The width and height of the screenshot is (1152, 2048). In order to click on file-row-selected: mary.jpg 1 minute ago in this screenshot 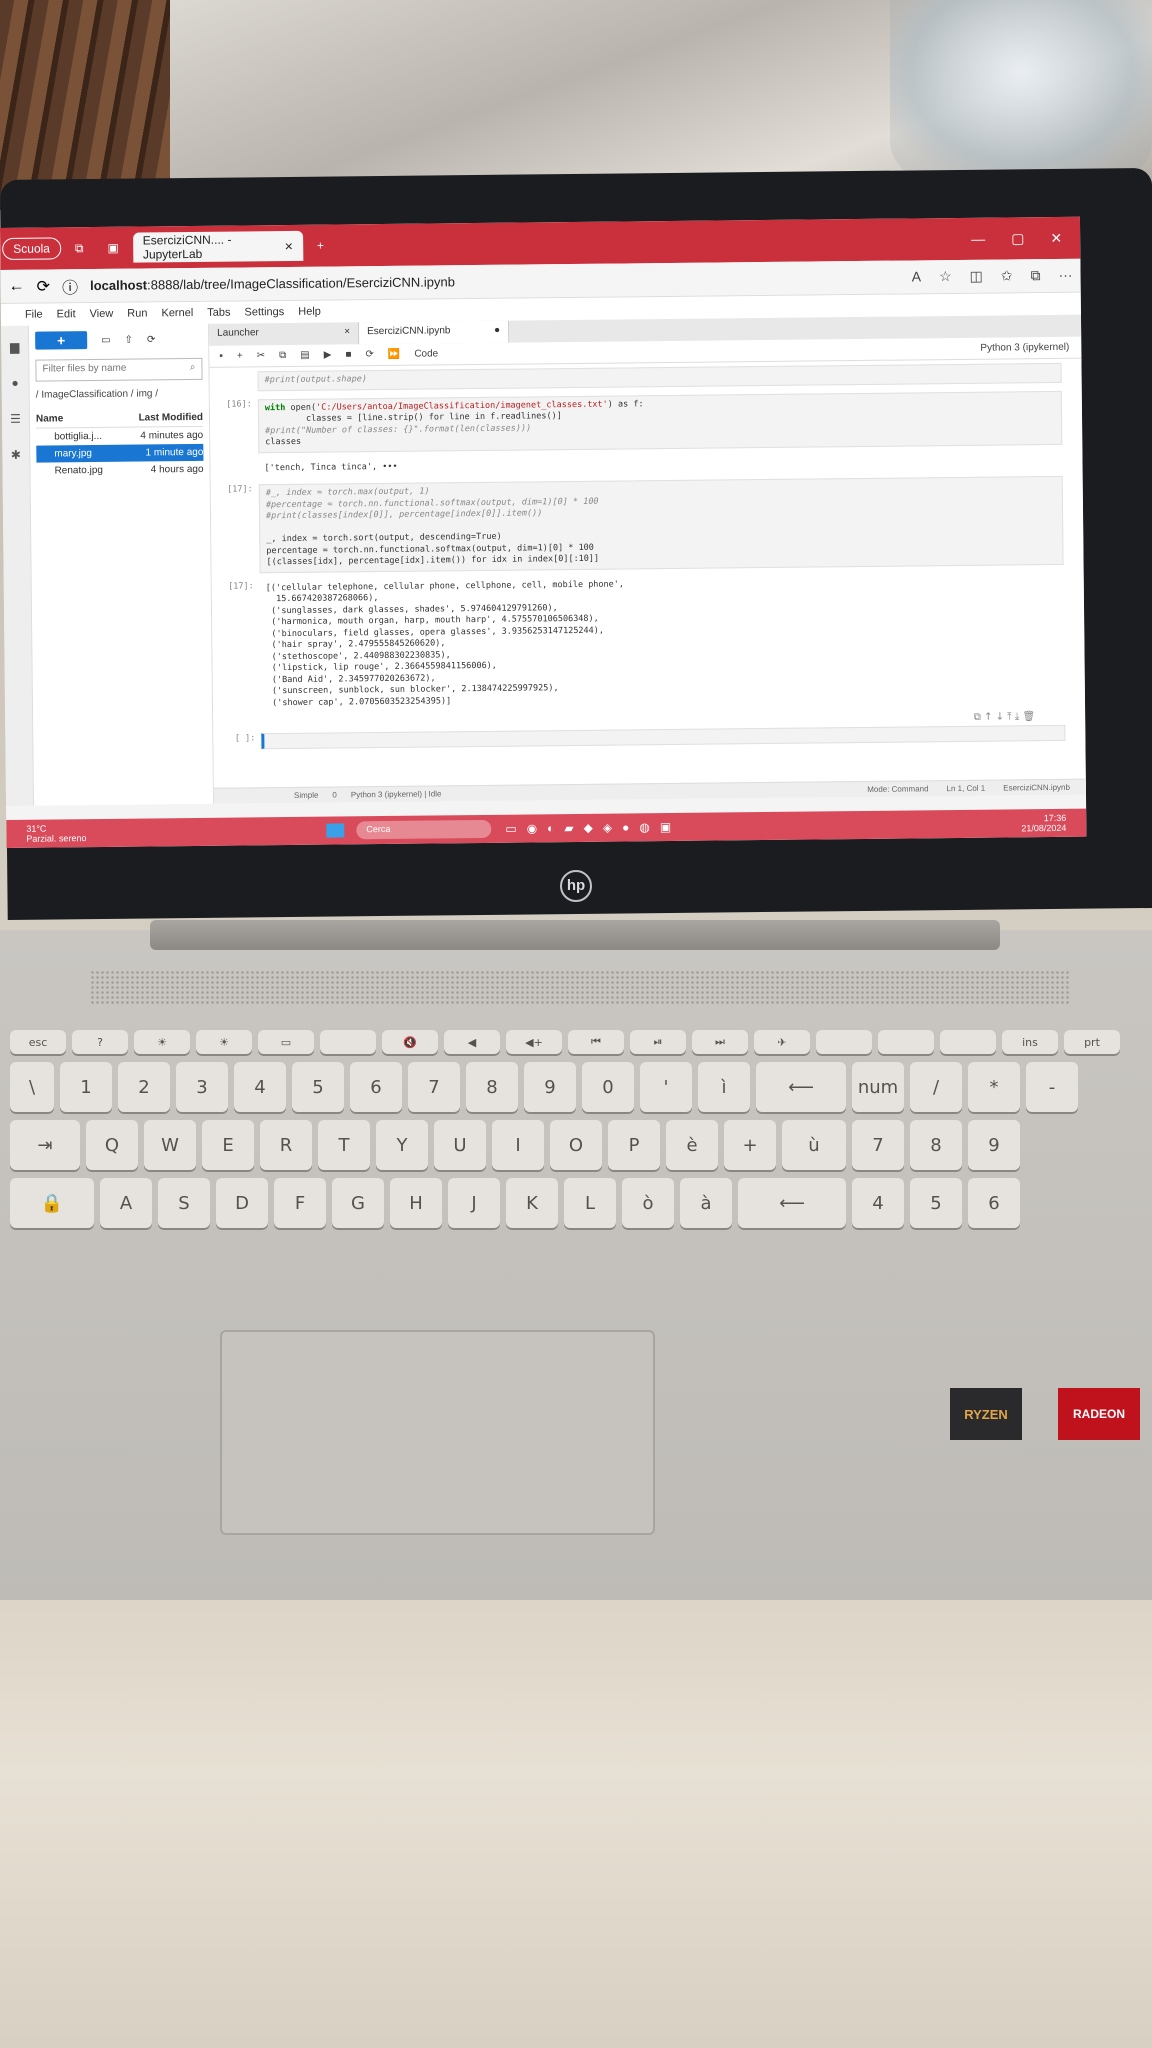, I will do `click(120, 453)`.